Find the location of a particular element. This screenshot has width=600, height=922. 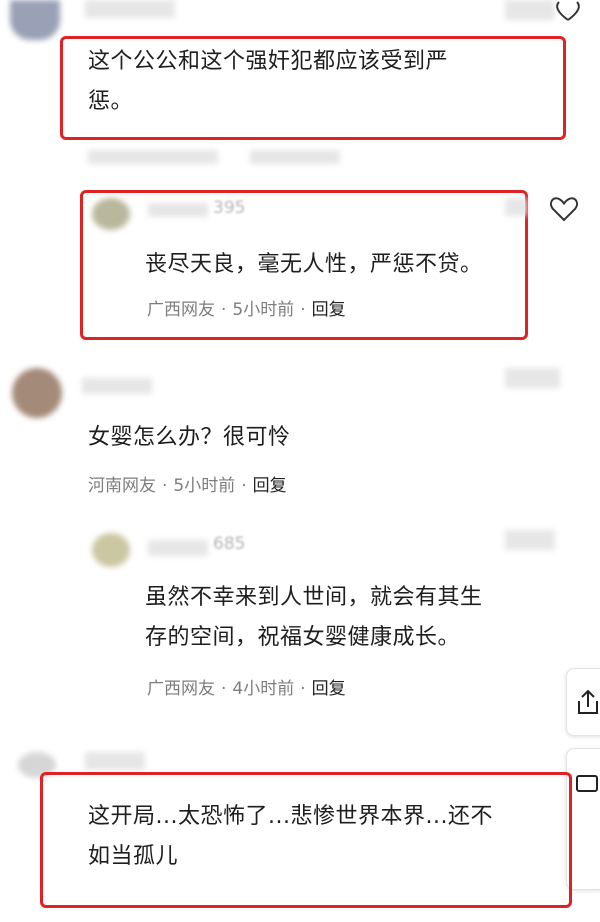

comment-3-text: 女婴怎么办？很可怜 is located at coordinates (189, 437).